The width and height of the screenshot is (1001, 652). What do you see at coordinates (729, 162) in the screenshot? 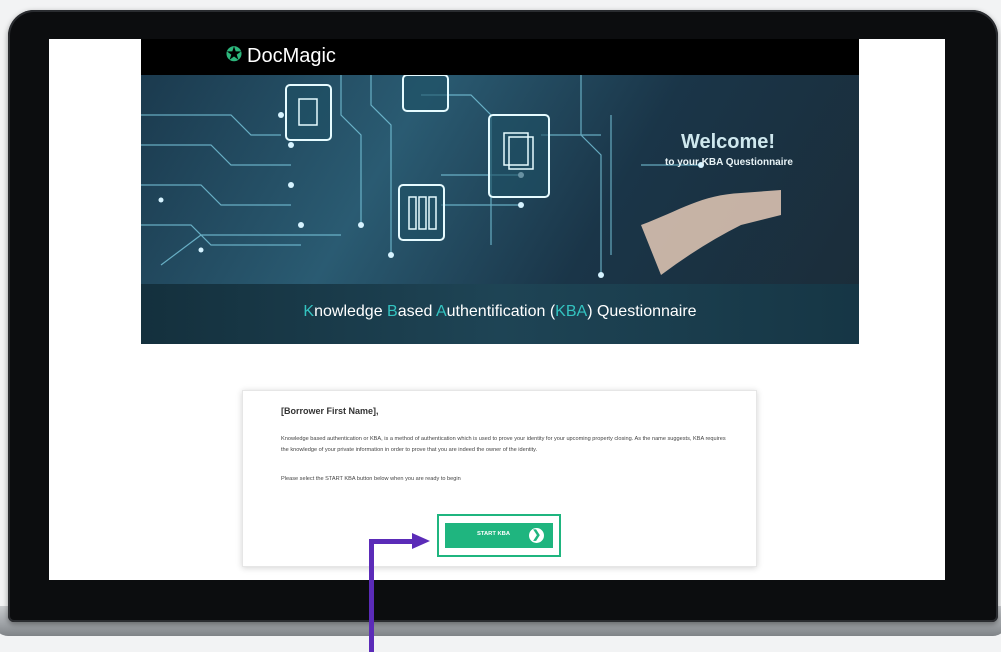
I see `welcome-subtitle: to your KBA Questionnaire` at bounding box center [729, 162].